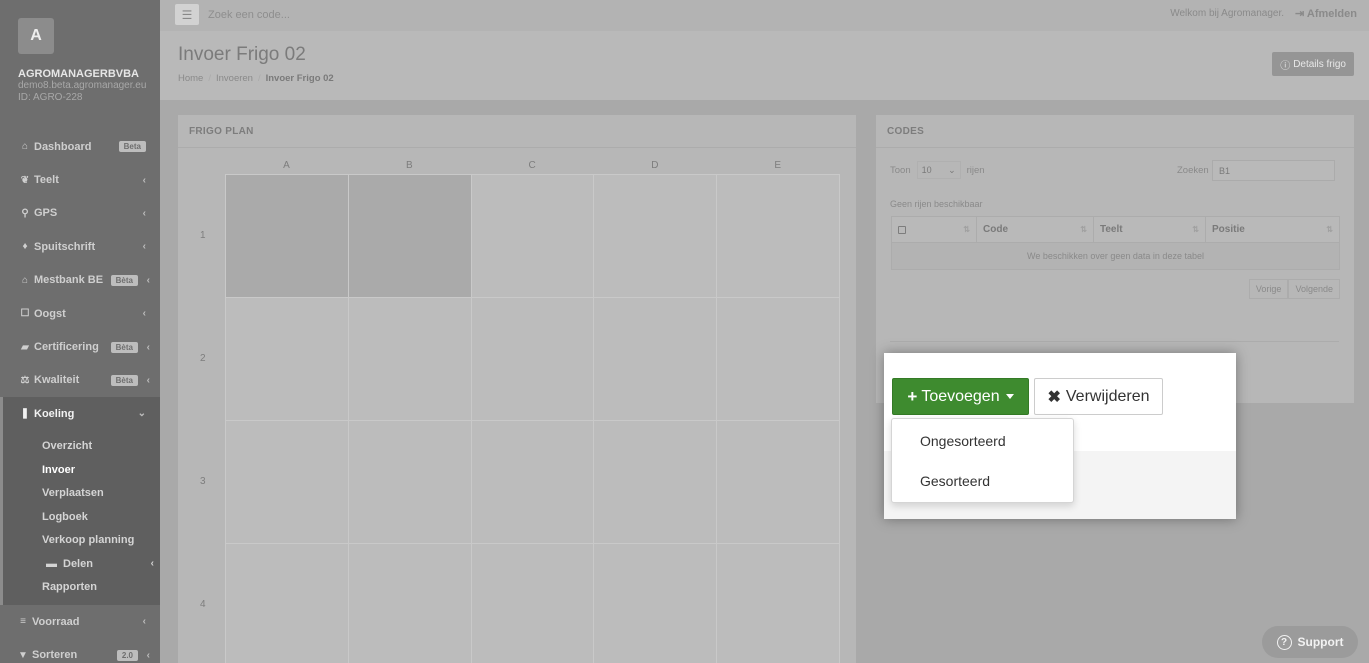 The width and height of the screenshot is (1369, 663). Describe the element at coordinates (25, 180) in the screenshot. I see `leaf-icon: ❦` at that location.